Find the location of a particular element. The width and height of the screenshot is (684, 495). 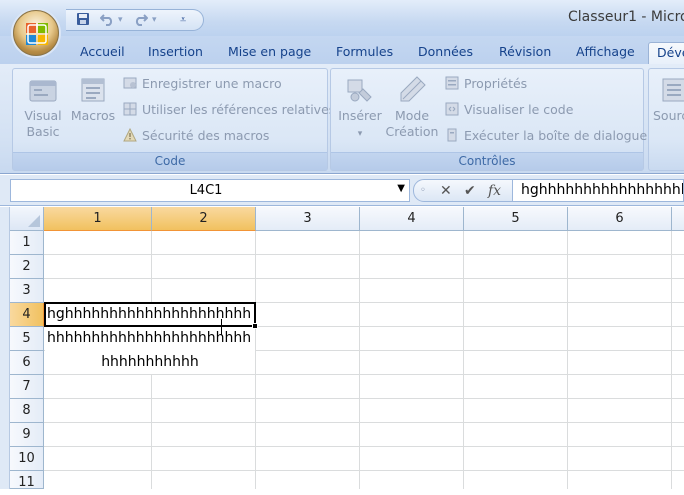

relative-references-icon is located at coordinates (130, 109).